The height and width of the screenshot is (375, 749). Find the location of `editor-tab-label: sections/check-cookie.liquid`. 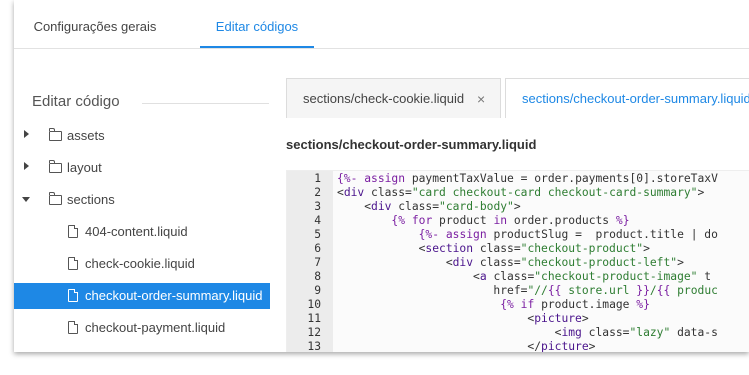

editor-tab-label: sections/check-cookie.liquid is located at coordinates (384, 98).